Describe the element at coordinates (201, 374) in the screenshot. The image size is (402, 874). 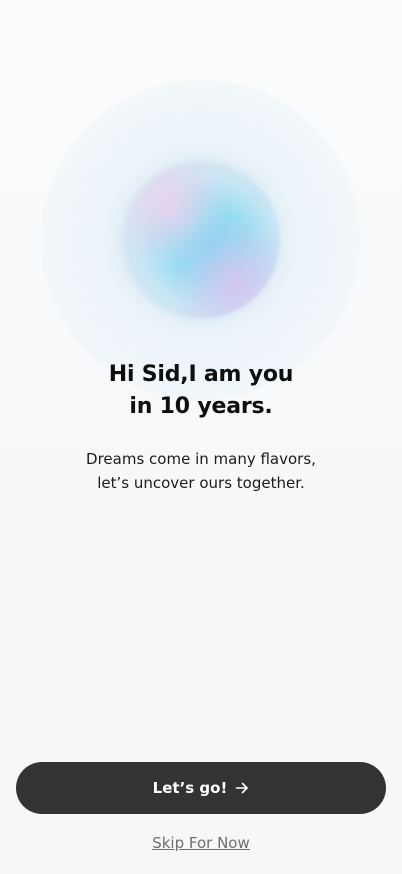
I see `hero-title-line-1: Hi Sid,I am you` at that location.